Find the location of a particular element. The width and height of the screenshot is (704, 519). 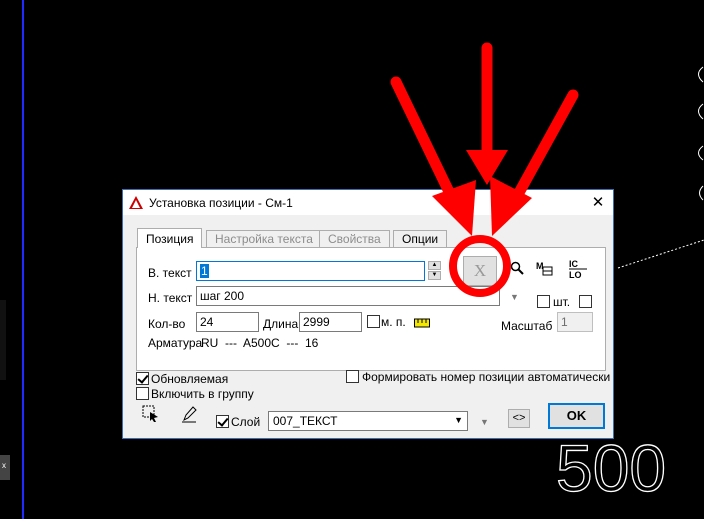

layer-select: 007_ТЕКСТ ▼ is located at coordinates (368, 421).